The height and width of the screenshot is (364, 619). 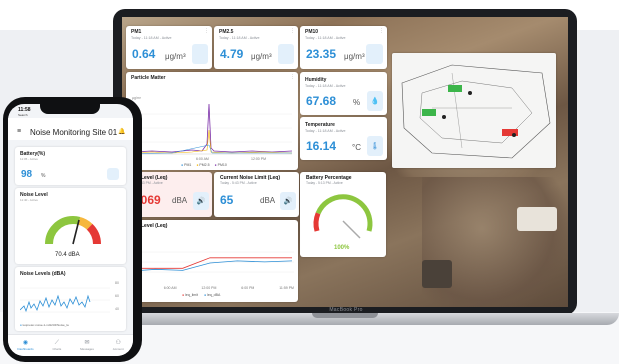 What do you see at coordinates (375, 101) in the screenshot?
I see `droplet-icon: 💧` at bounding box center [375, 101].